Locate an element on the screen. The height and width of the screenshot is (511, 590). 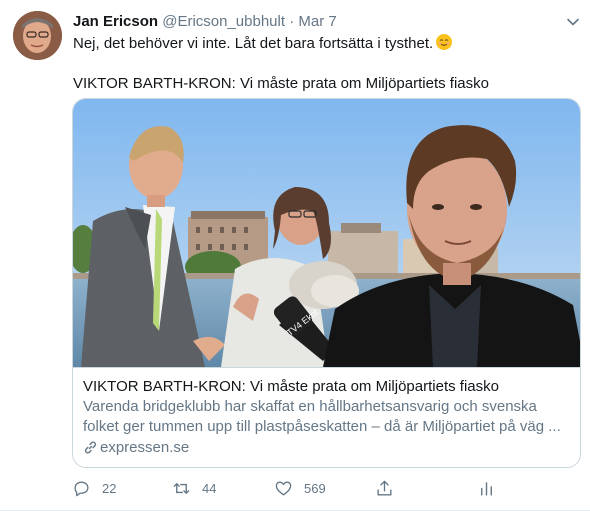
share-button is located at coordinates (390, 488).